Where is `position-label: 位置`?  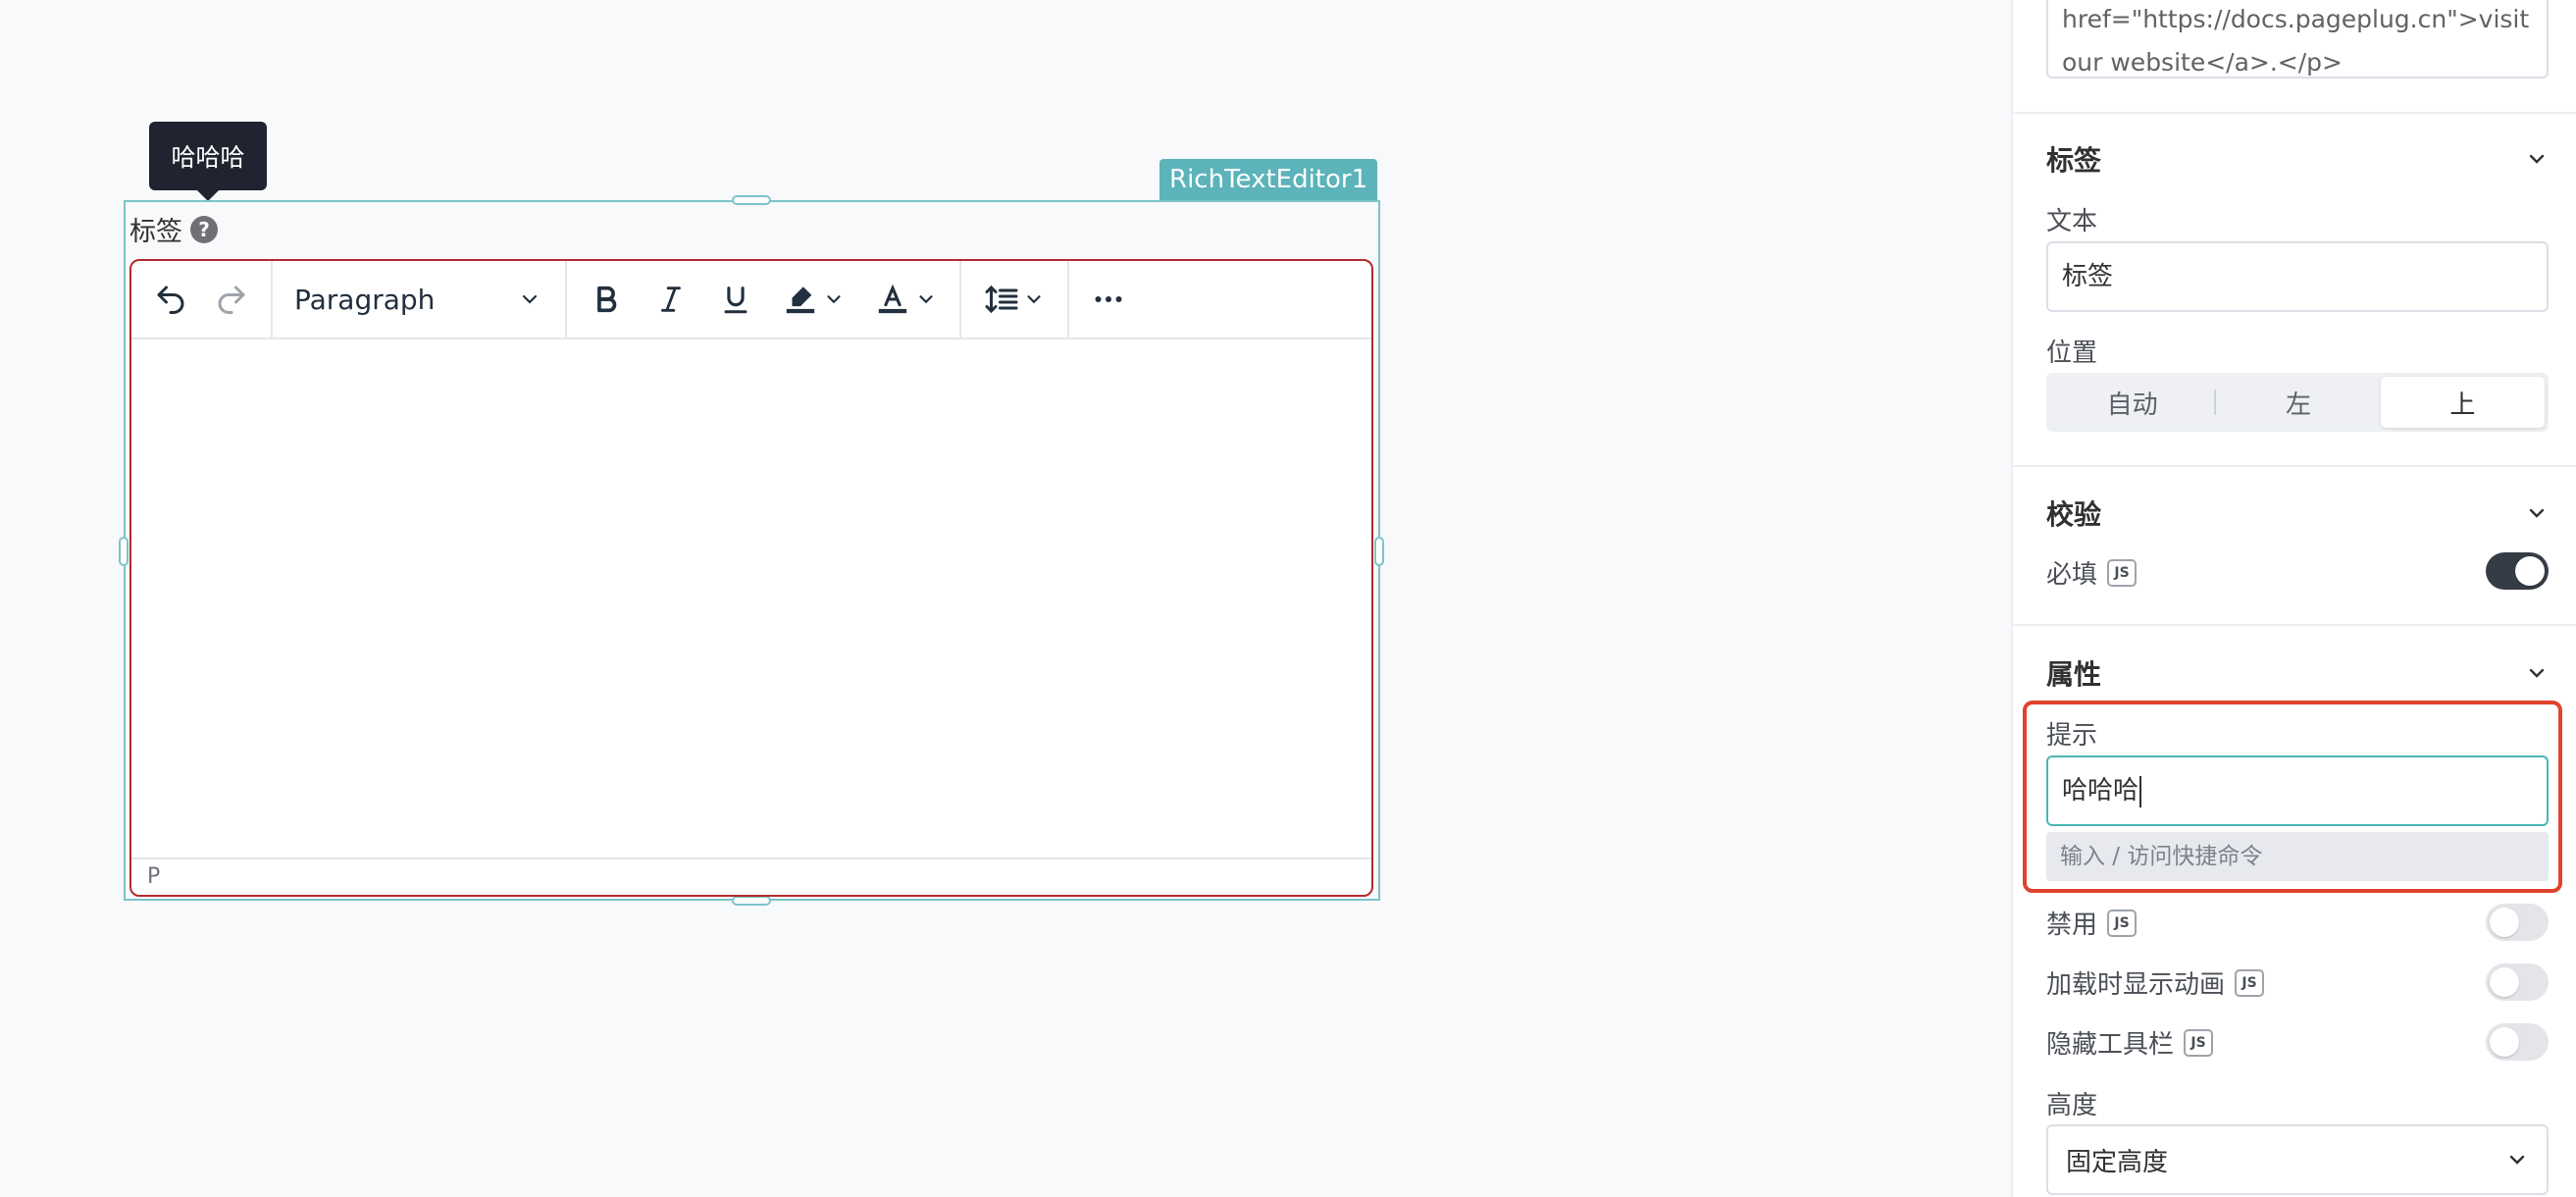
position-label: 位置 is located at coordinates (2071, 351).